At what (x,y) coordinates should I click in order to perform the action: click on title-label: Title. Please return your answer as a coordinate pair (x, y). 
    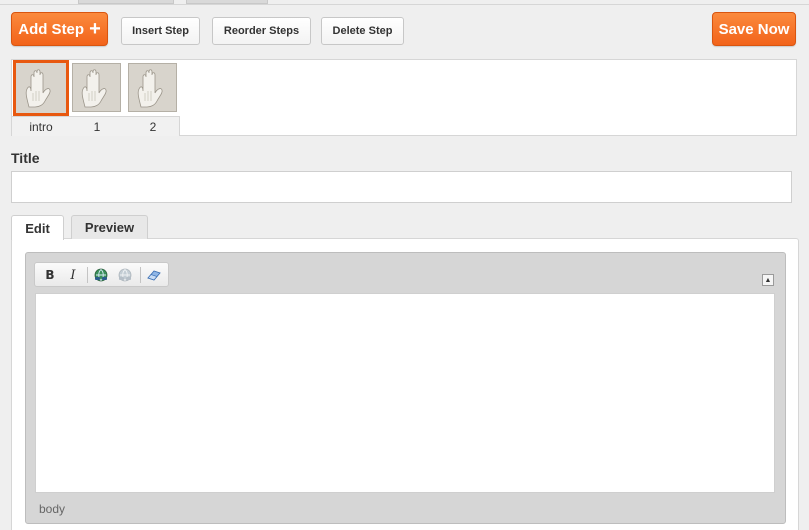
    Looking at the image, I should click on (25, 158).